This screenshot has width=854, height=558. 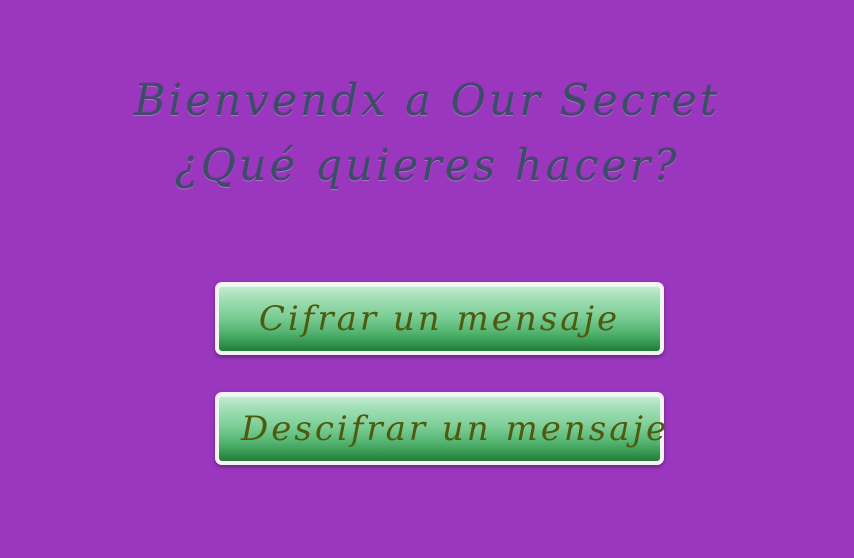 I want to click on welcome-title: Bienvendx a Our Secret, so click(x=427, y=101).